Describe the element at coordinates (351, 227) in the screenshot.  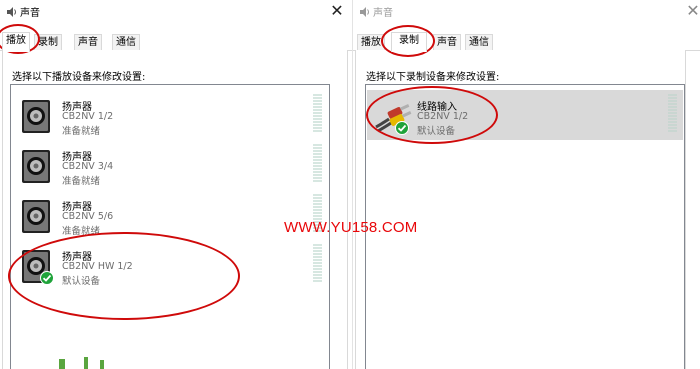
I see `watermark-text: WWW.YU158.COM` at that location.